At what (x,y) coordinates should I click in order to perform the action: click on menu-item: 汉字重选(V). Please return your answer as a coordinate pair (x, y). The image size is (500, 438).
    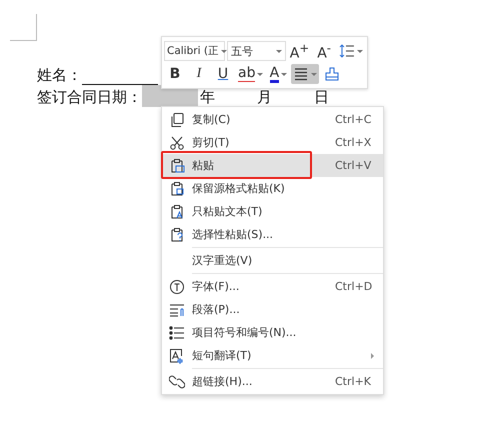
    Looking at the image, I should click on (272, 260).